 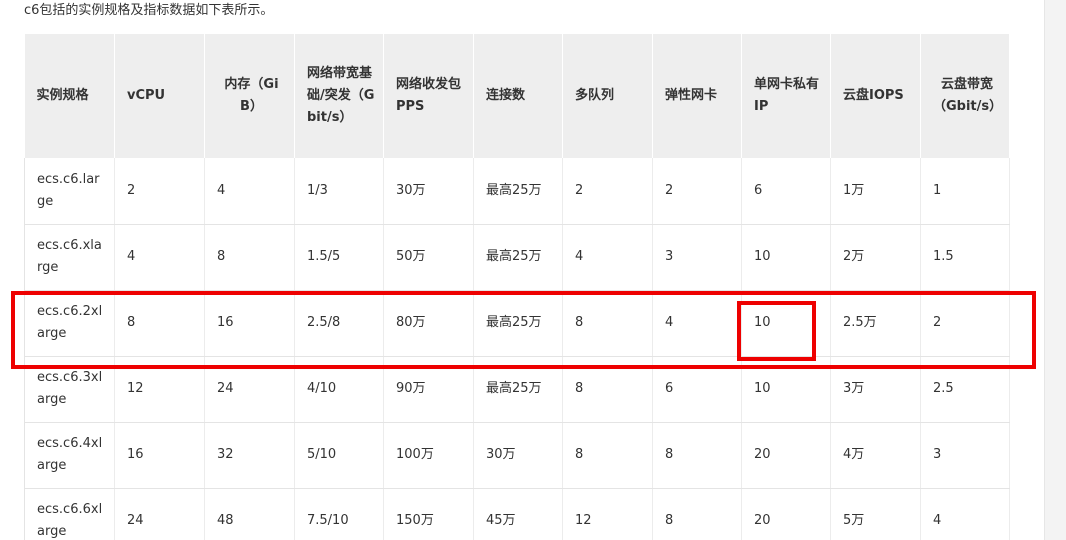 I want to click on table-cell: 80万, so click(x=428, y=323).